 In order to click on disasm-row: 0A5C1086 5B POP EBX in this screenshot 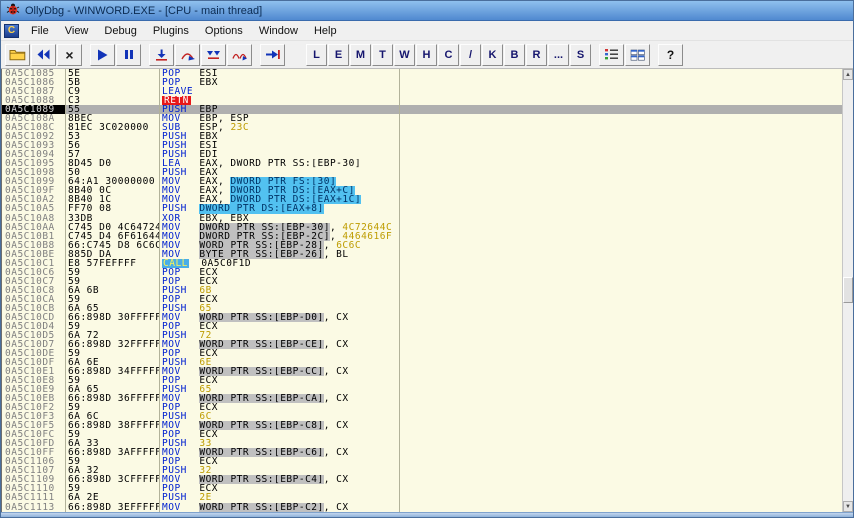, I will do `click(422, 83)`.